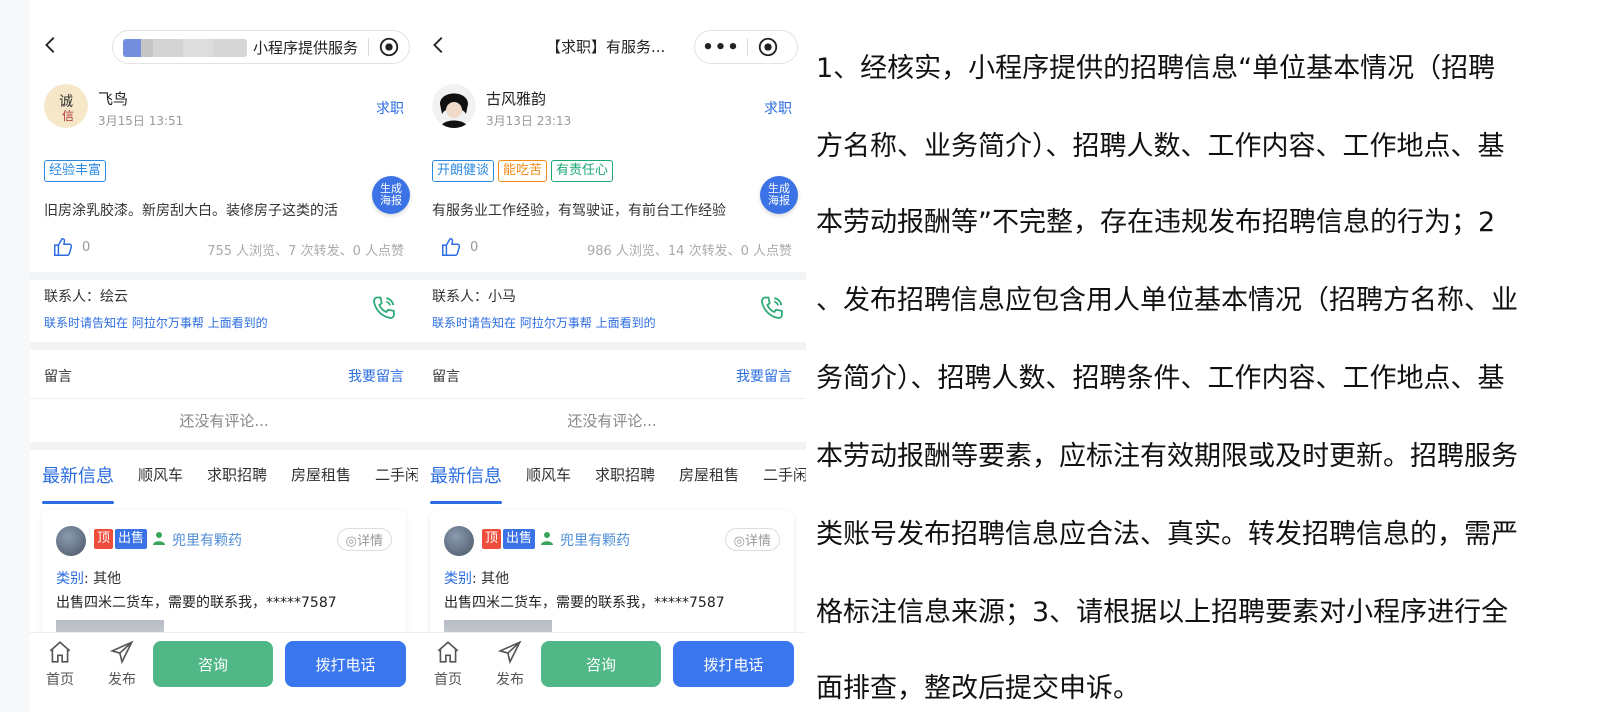 This screenshot has width=1618, height=712. I want to click on nav-capsule: •••, so click(746, 47).